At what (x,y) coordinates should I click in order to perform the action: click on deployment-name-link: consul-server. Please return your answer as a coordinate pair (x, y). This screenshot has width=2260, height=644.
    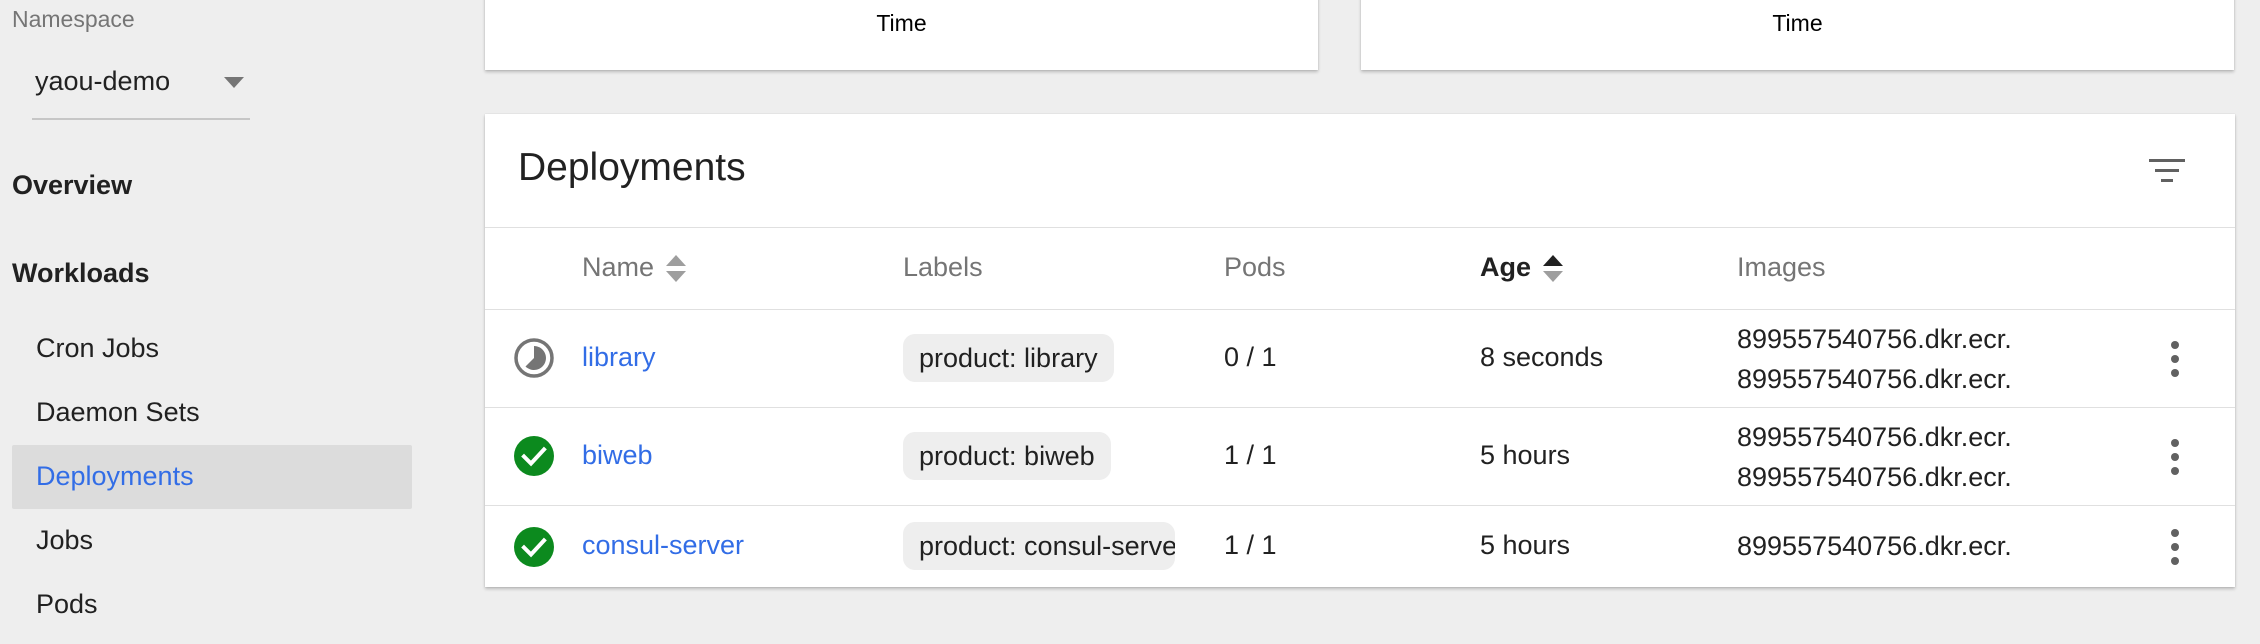
    Looking at the image, I should click on (663, 545).